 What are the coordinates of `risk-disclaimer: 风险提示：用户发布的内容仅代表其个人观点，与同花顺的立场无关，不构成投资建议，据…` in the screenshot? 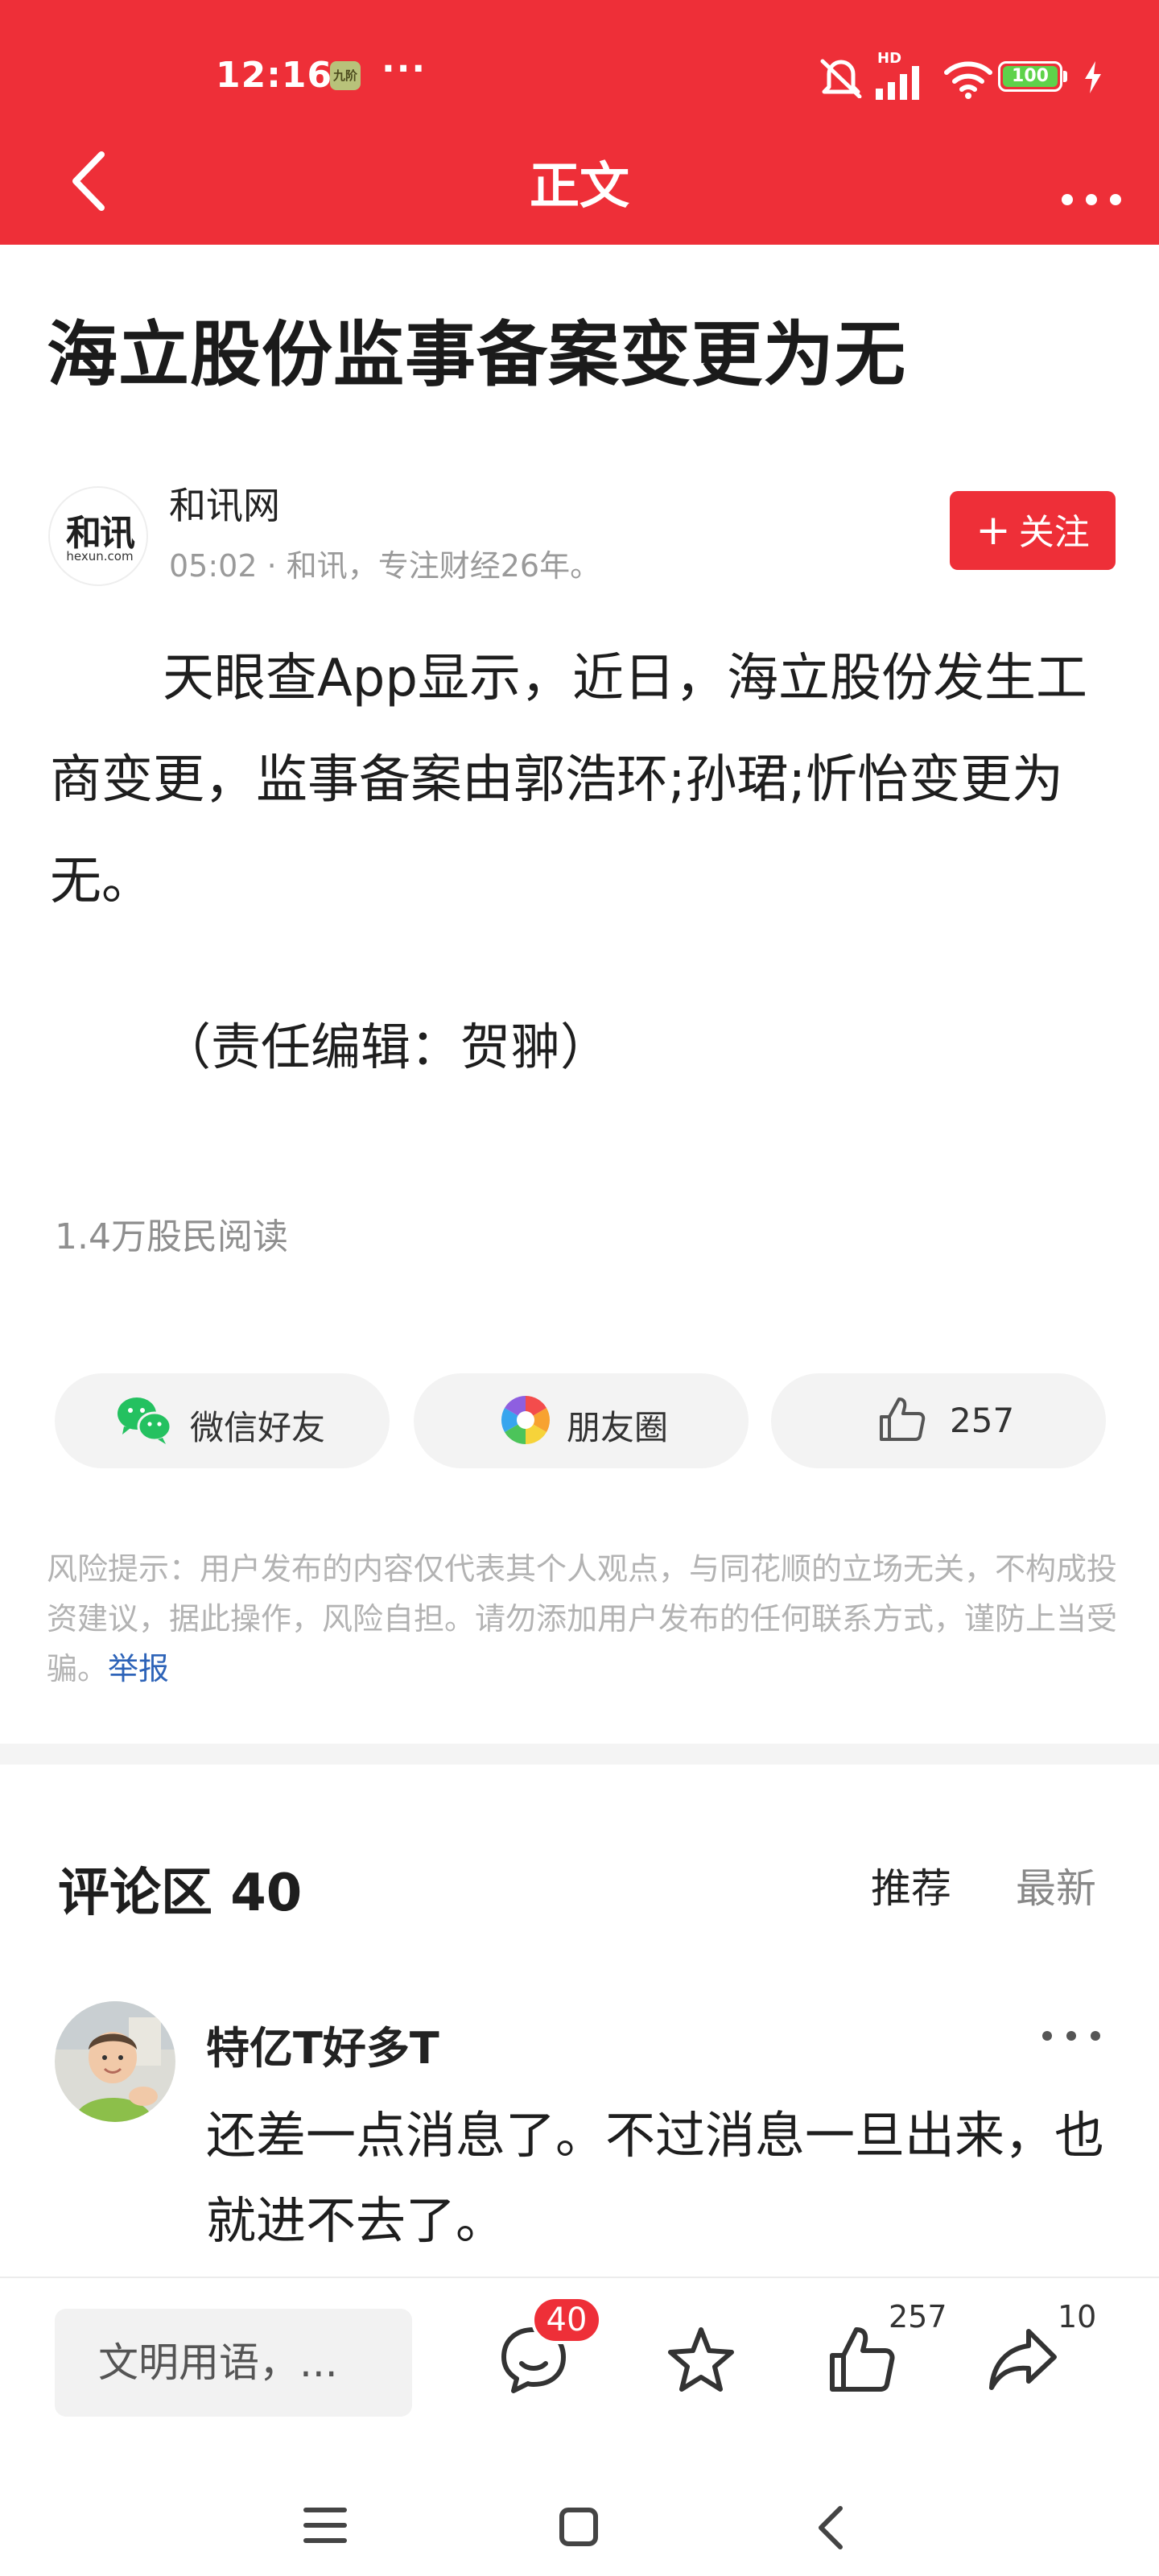 It's located at (583, 1619).